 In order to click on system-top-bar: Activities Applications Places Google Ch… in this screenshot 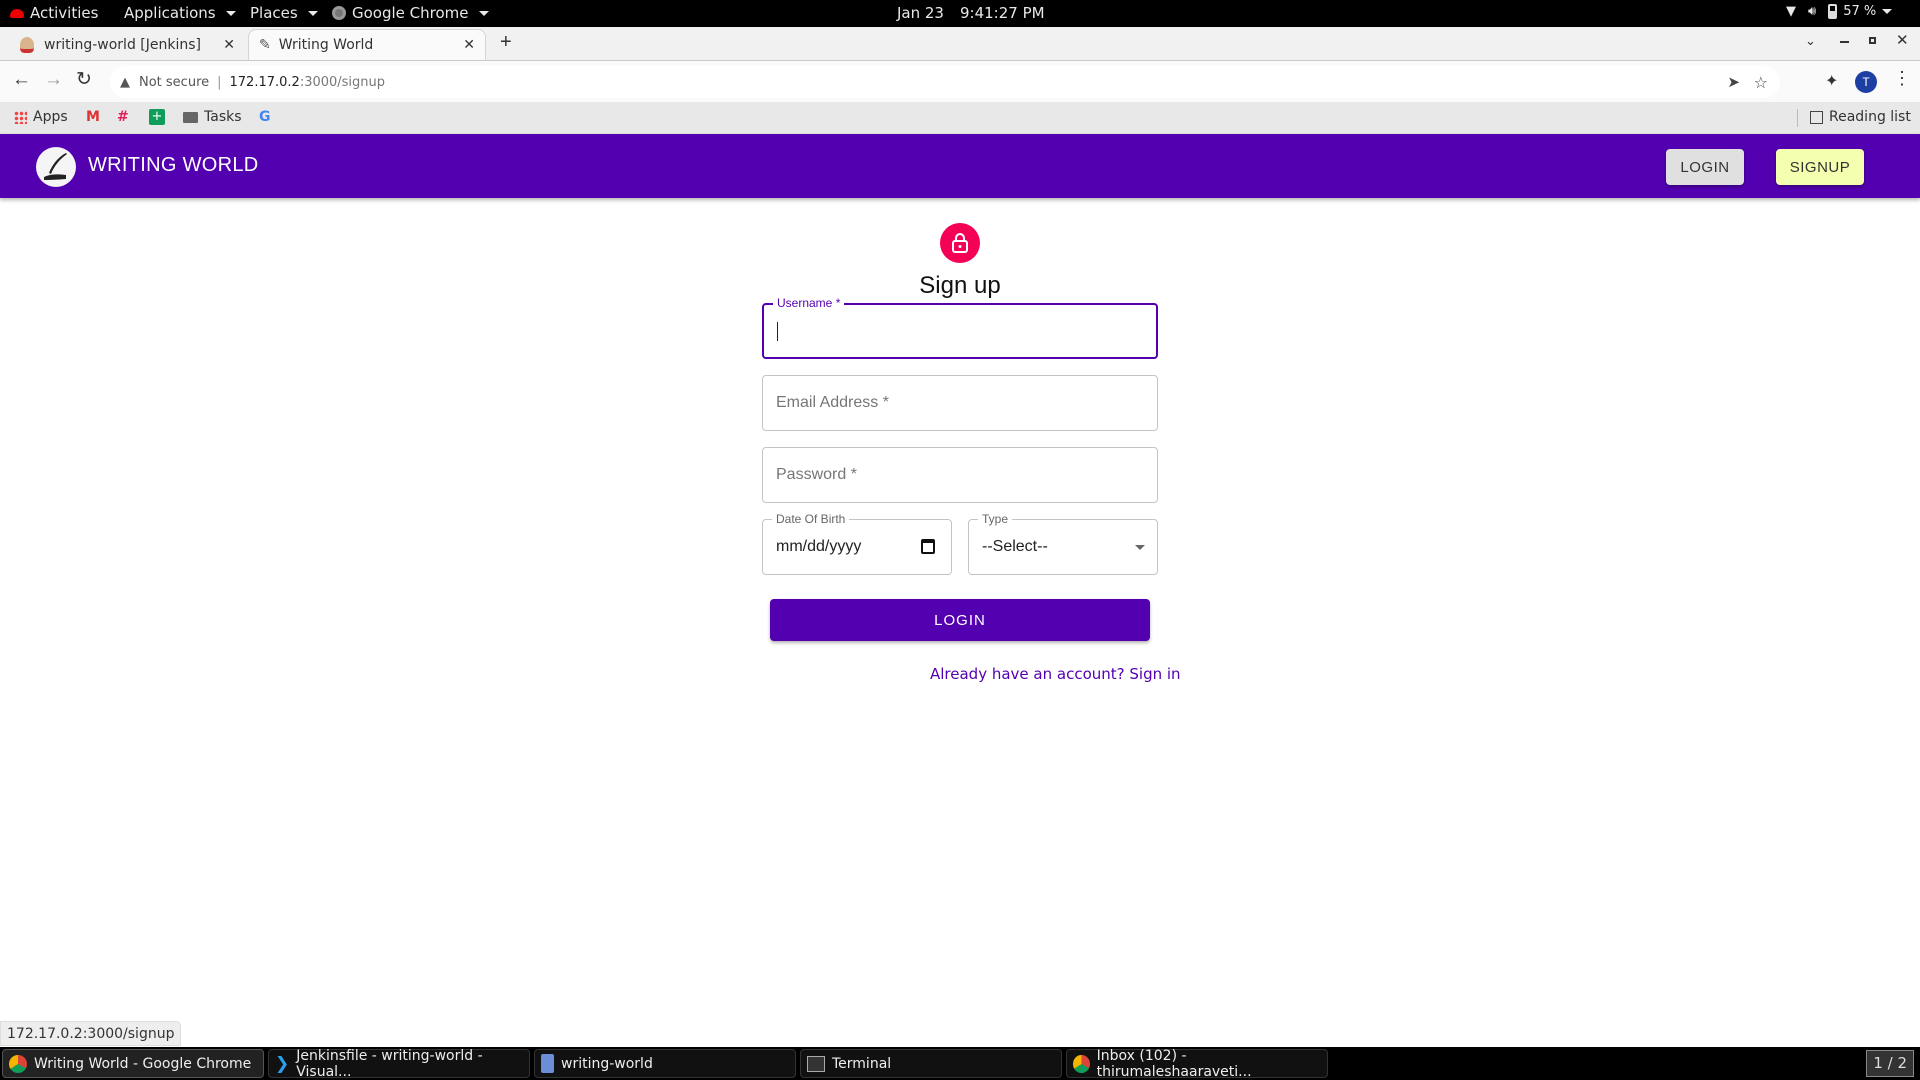, I will do `click(960, 13)`.